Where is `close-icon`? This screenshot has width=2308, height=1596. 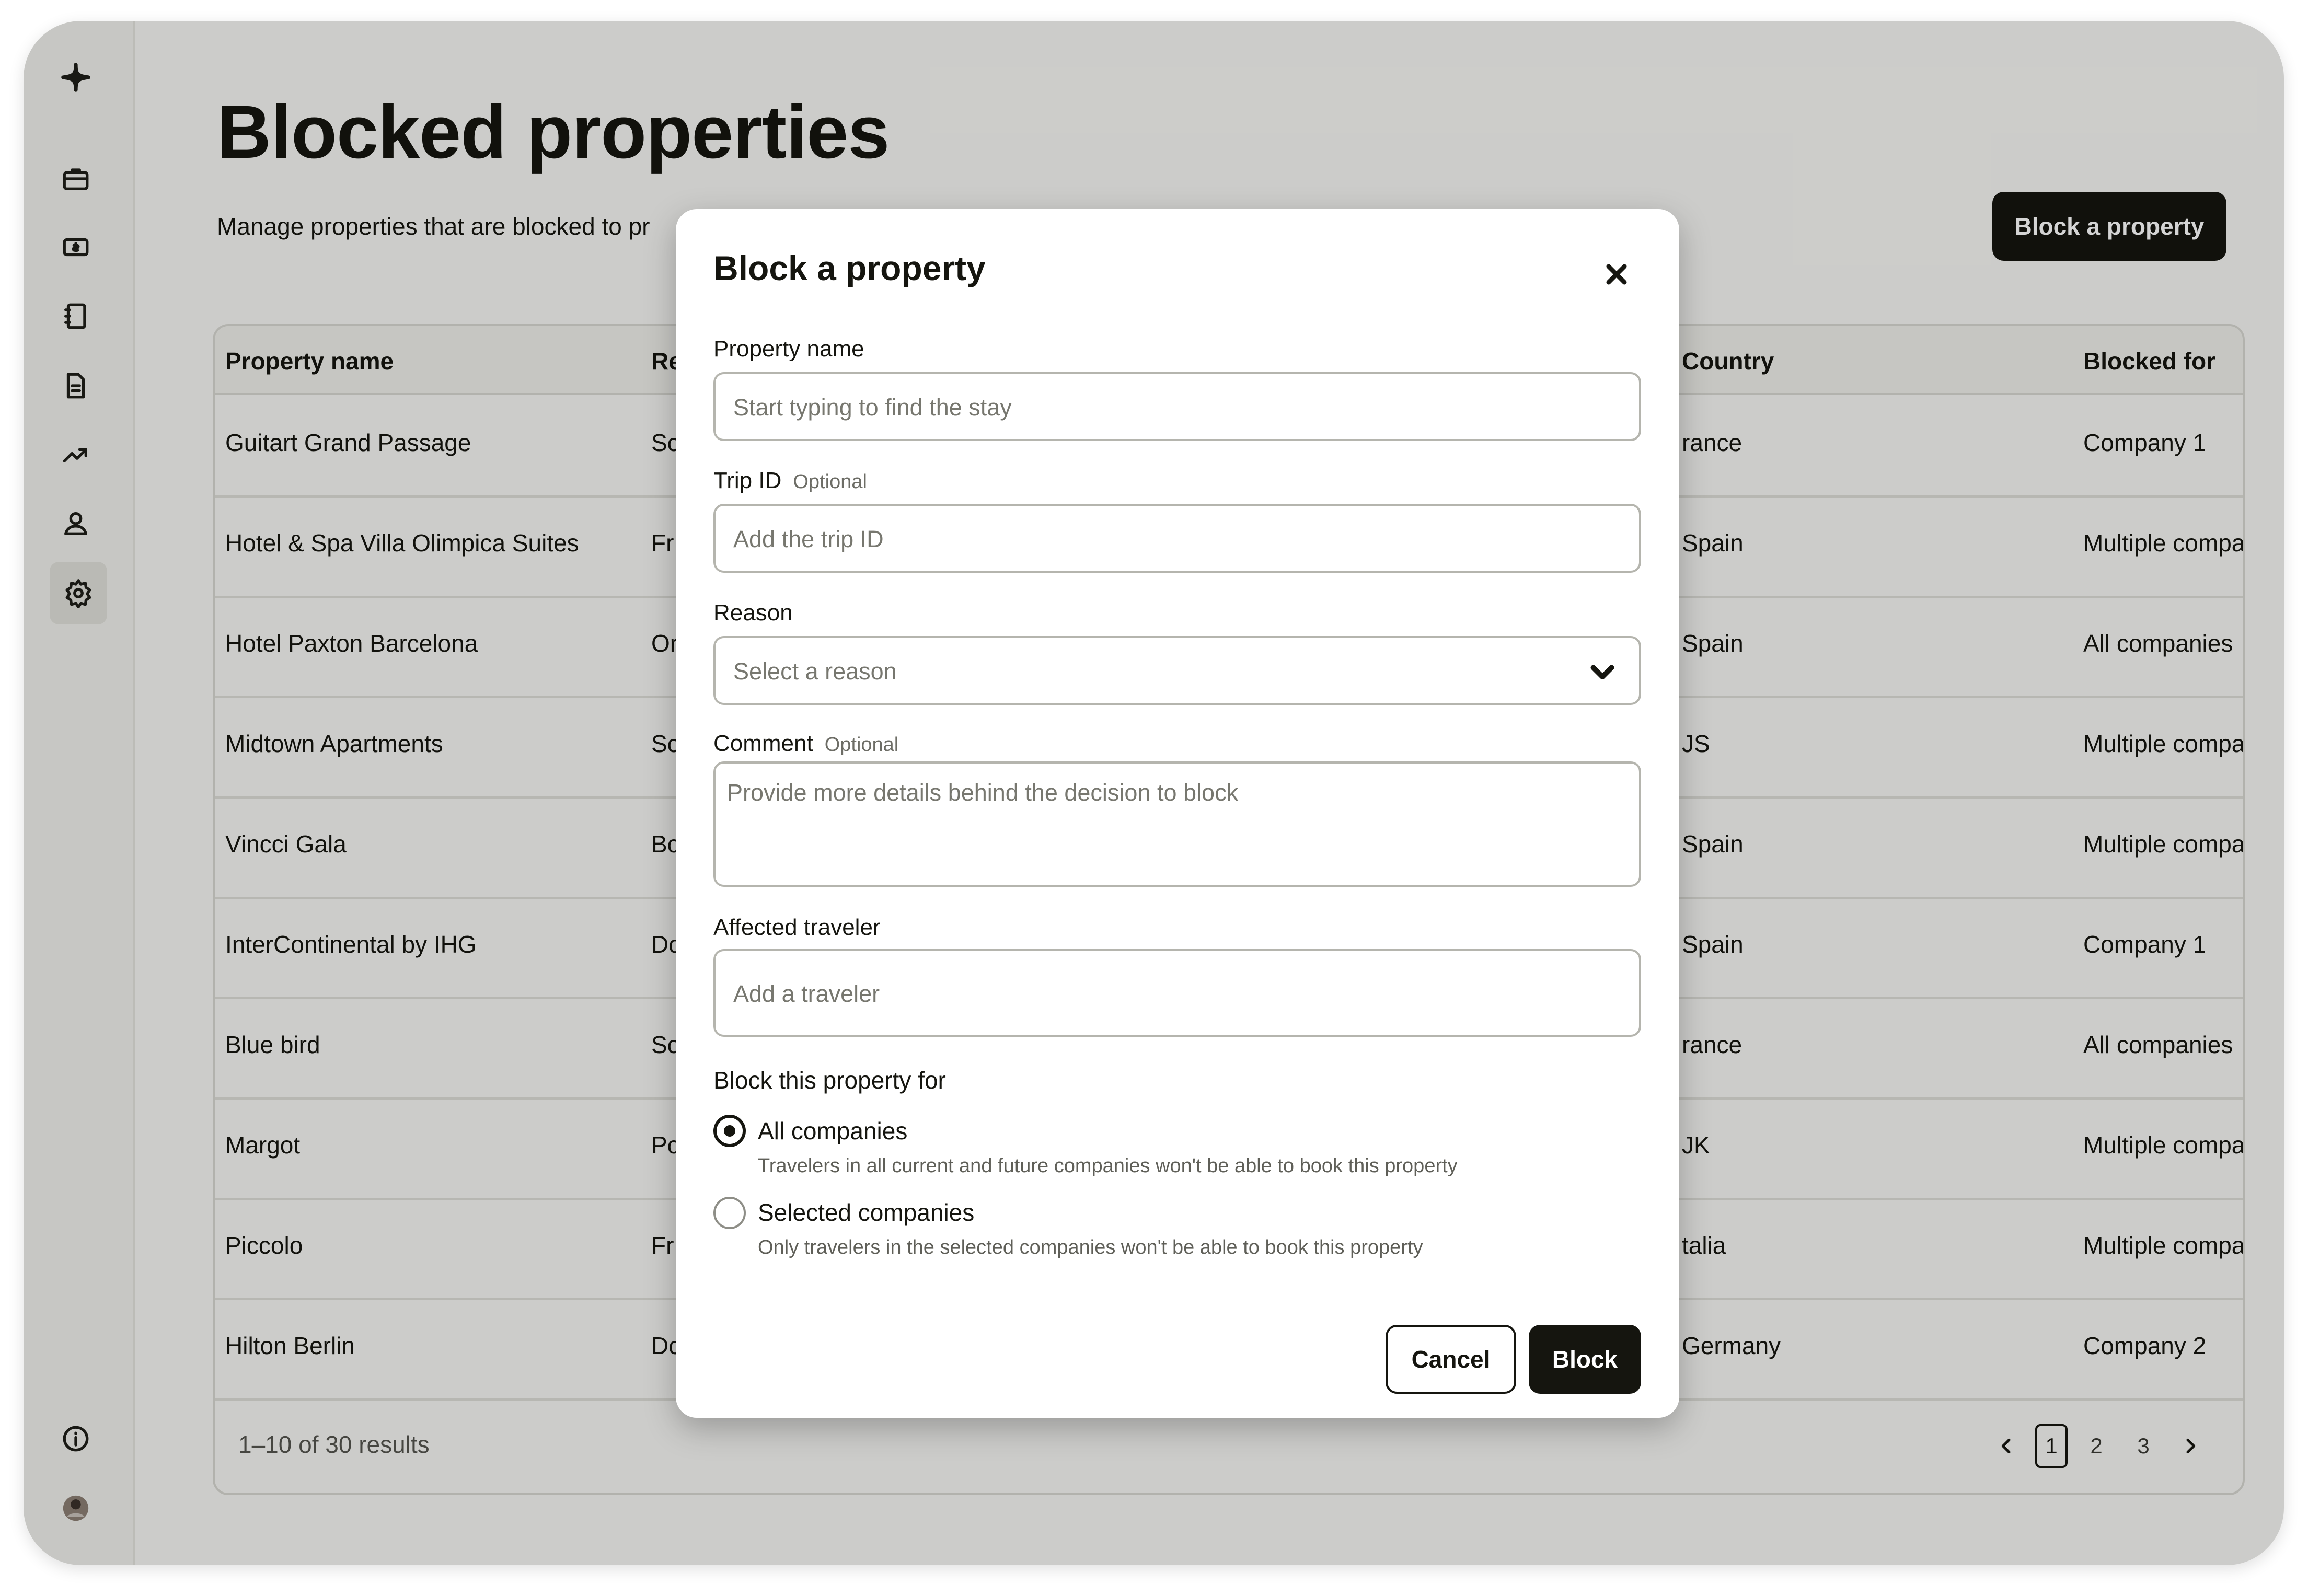
close-icon is located at coordinates (1617, 274).